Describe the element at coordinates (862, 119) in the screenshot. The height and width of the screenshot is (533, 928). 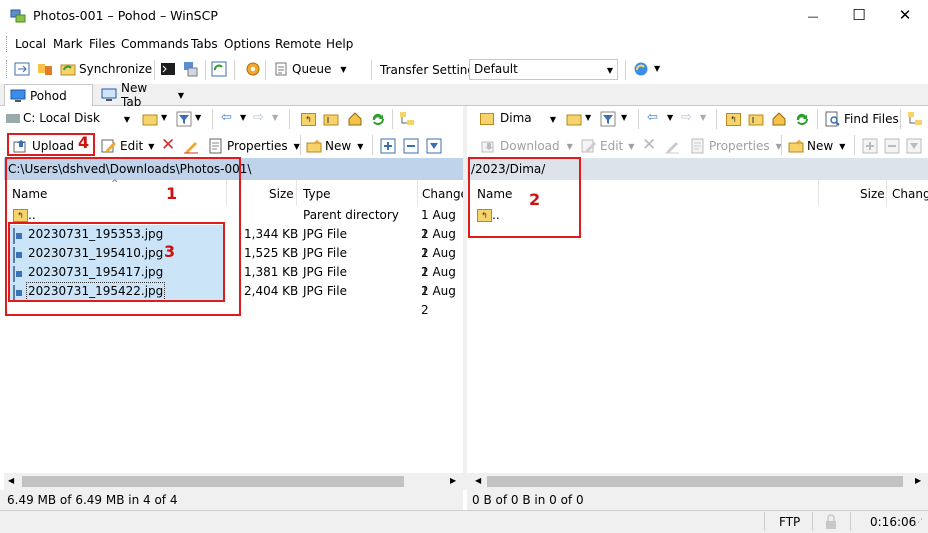
I see `find-files-button: Find Files` at that location.